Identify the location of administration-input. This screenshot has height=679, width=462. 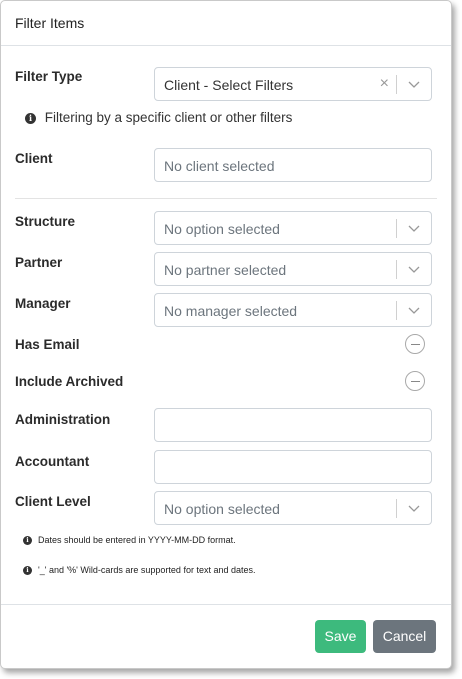
(293, 425).